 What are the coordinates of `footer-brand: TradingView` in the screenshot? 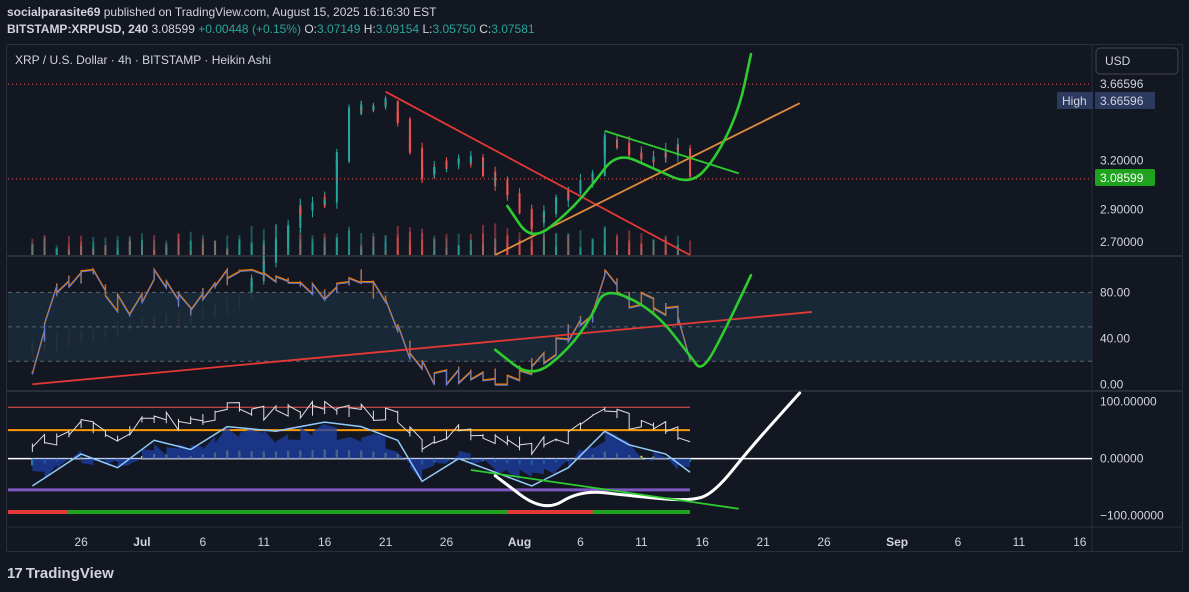 It's located at (69, 573).